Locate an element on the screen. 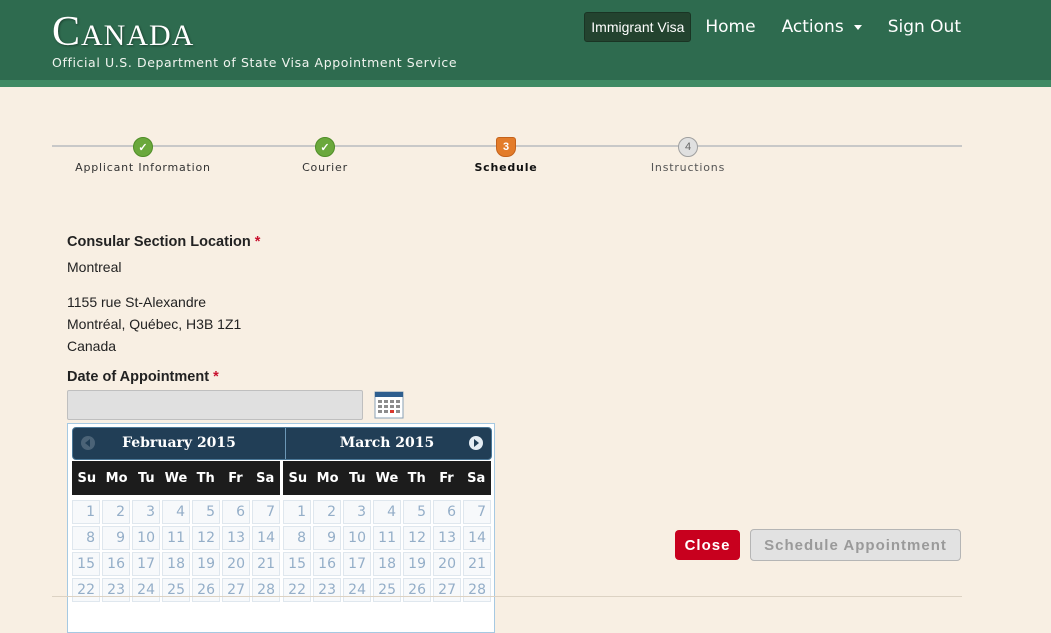 Image resolution: width=1051 pixels, height=633 pixels. address-line-2: Montréal, Québec, H3B 1Z1 is located at coordinates (154, 324).